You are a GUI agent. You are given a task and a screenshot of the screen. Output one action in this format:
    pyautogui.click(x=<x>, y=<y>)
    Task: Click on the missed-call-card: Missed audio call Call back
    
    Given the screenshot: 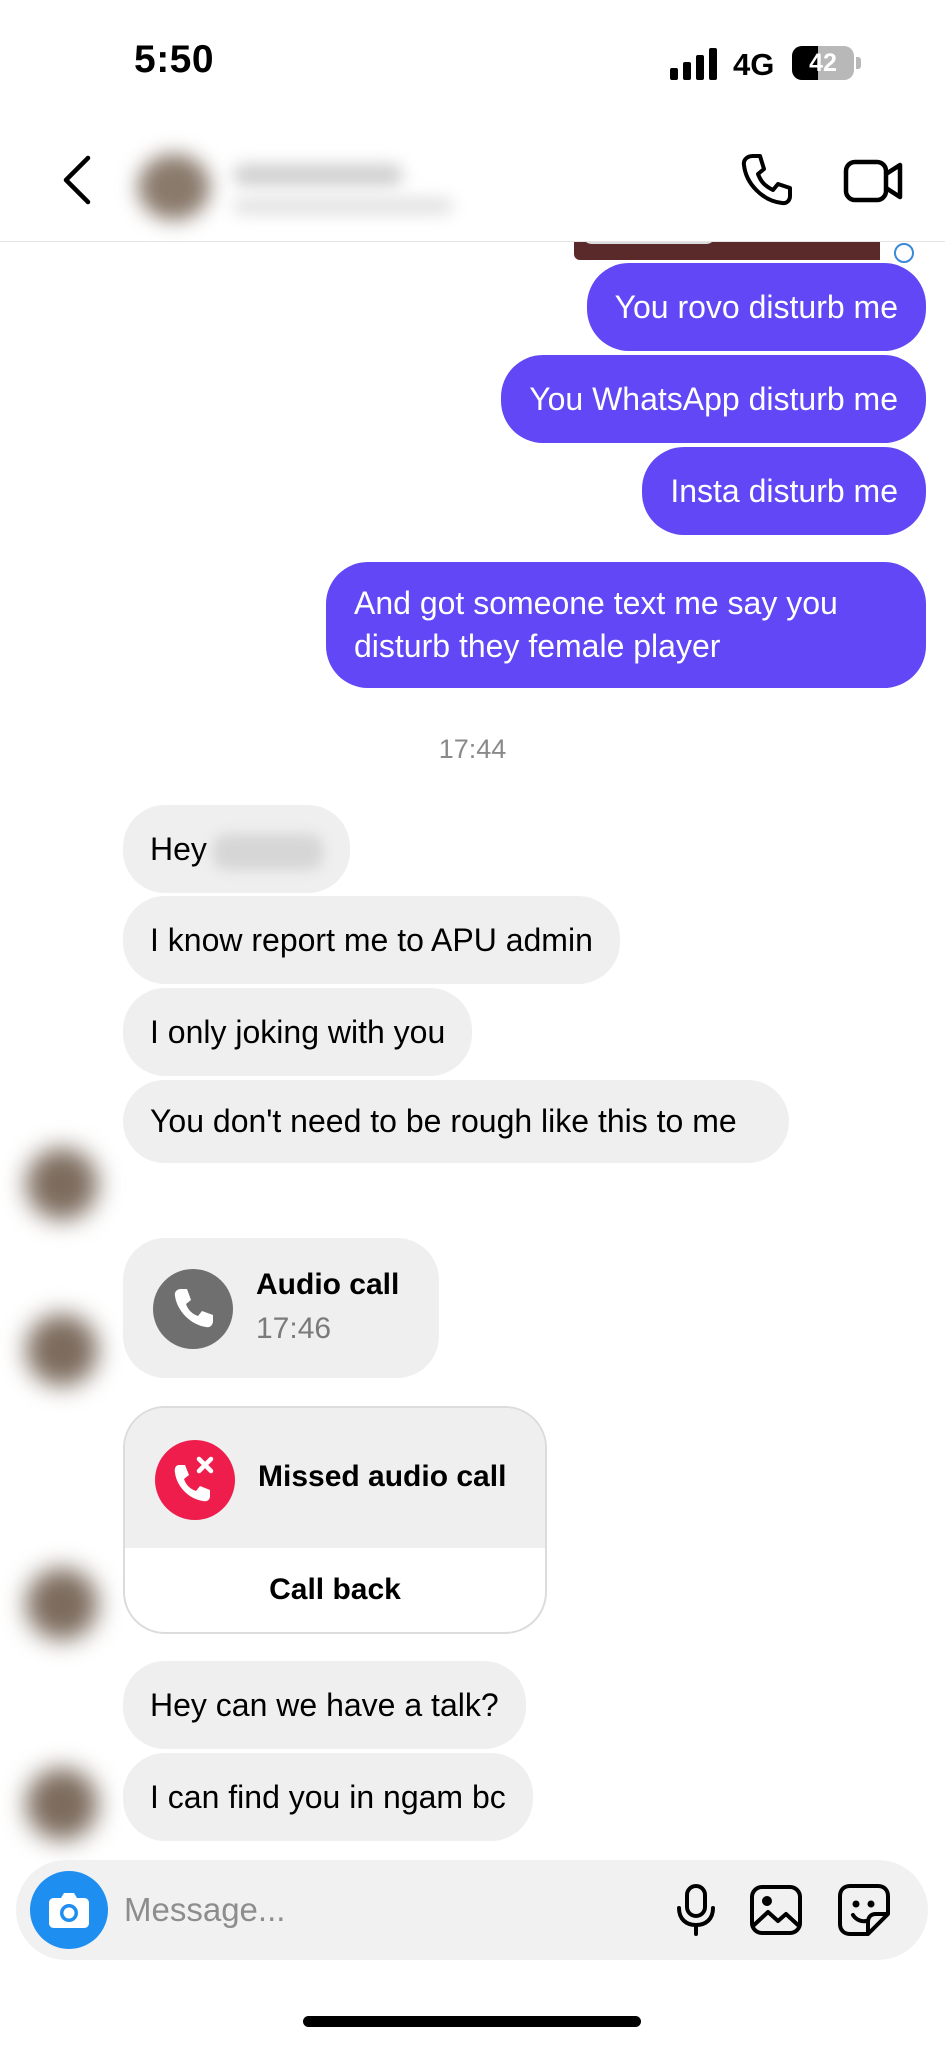 What is the action you would take?
    pyautogui.click(x=335, y=1520)
    